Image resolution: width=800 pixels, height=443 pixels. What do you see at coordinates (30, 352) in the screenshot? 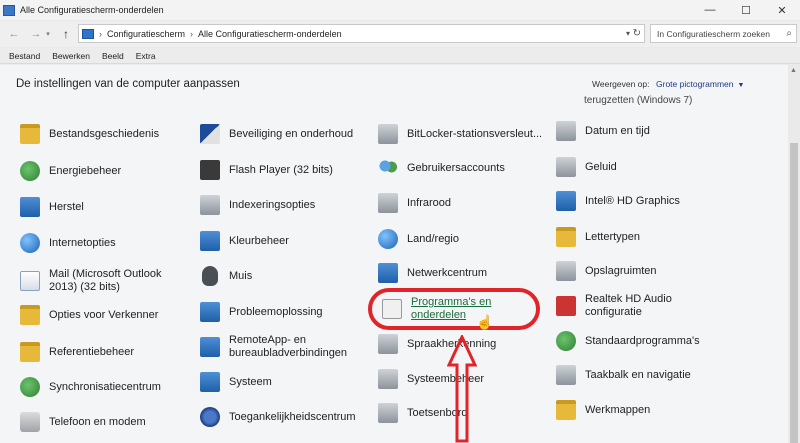
I see `credential-icon` at bounding box center [30, 352].